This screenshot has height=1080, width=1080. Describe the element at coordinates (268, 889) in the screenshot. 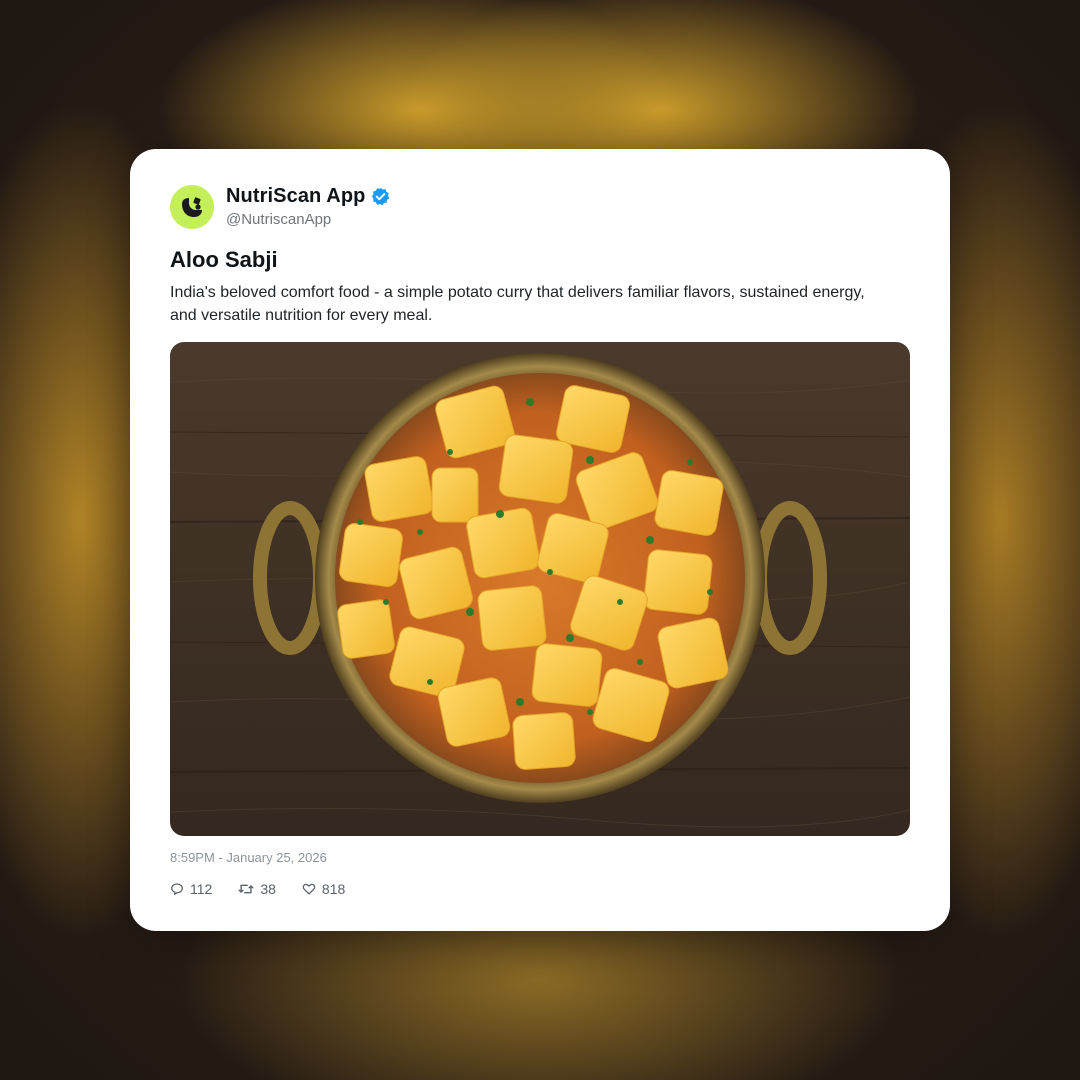

I see `retweet-count: 38` at that location.